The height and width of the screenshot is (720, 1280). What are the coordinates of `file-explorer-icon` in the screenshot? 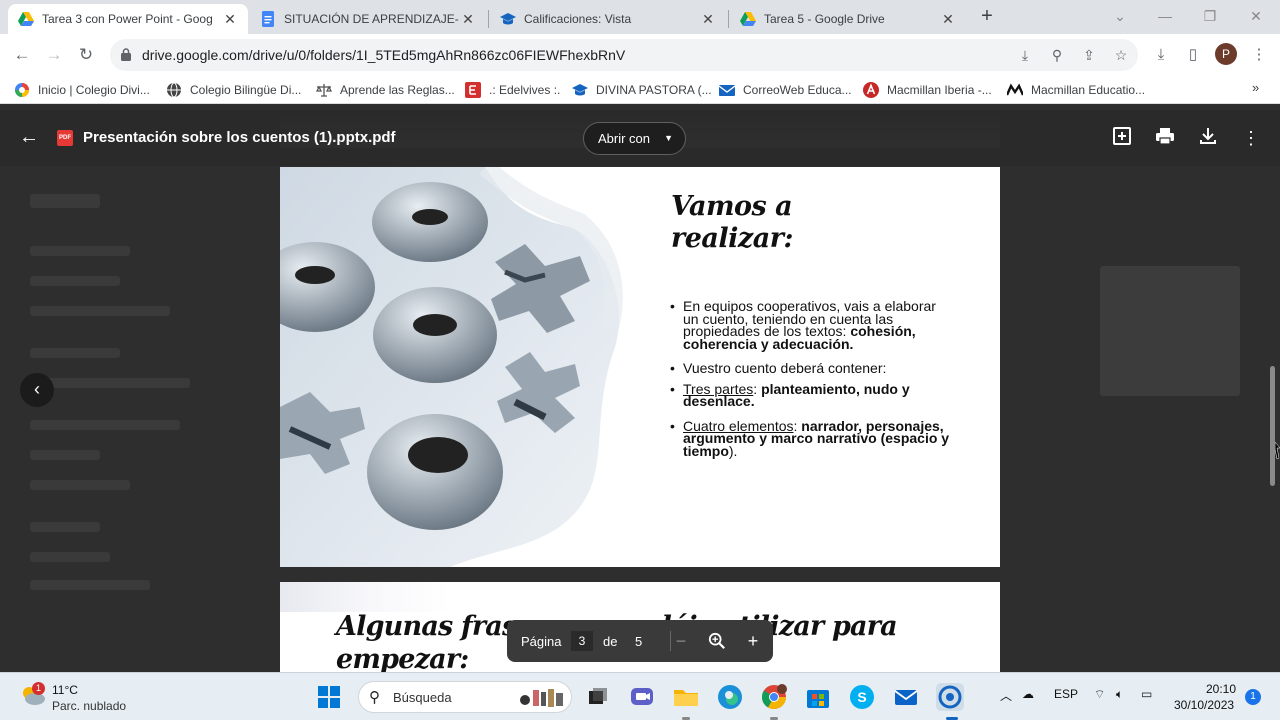 It's located at (686, 697).